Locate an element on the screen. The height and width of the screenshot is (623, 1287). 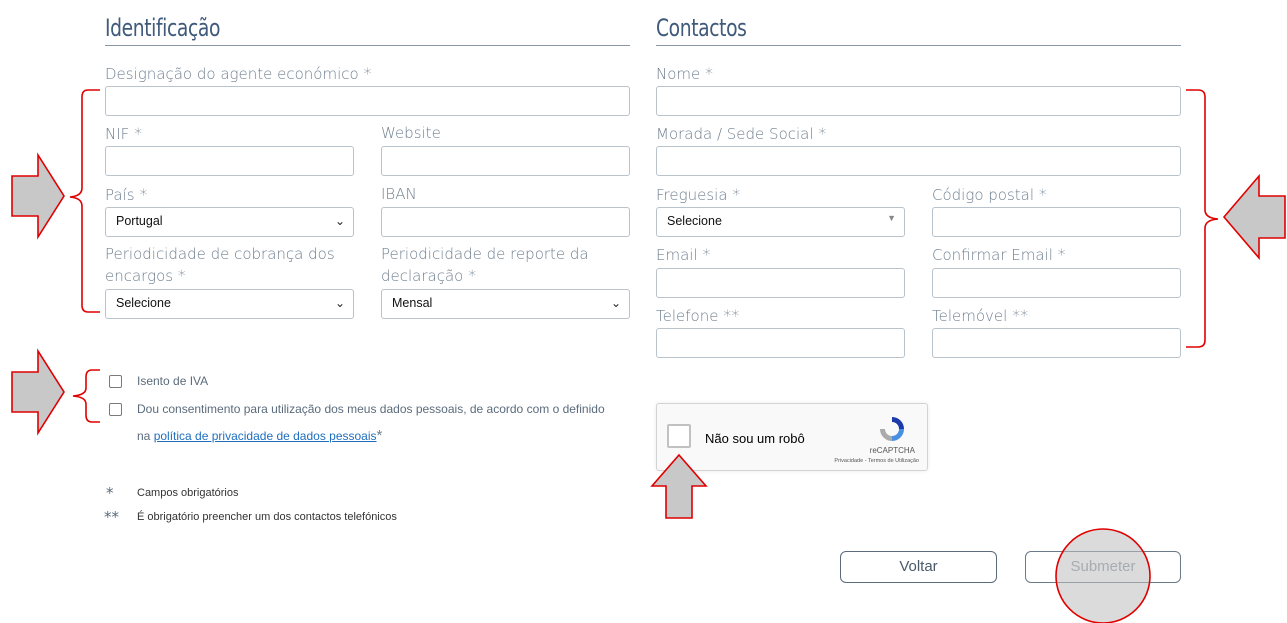
arrow-left-icon is located at coordinates (1254, 217).